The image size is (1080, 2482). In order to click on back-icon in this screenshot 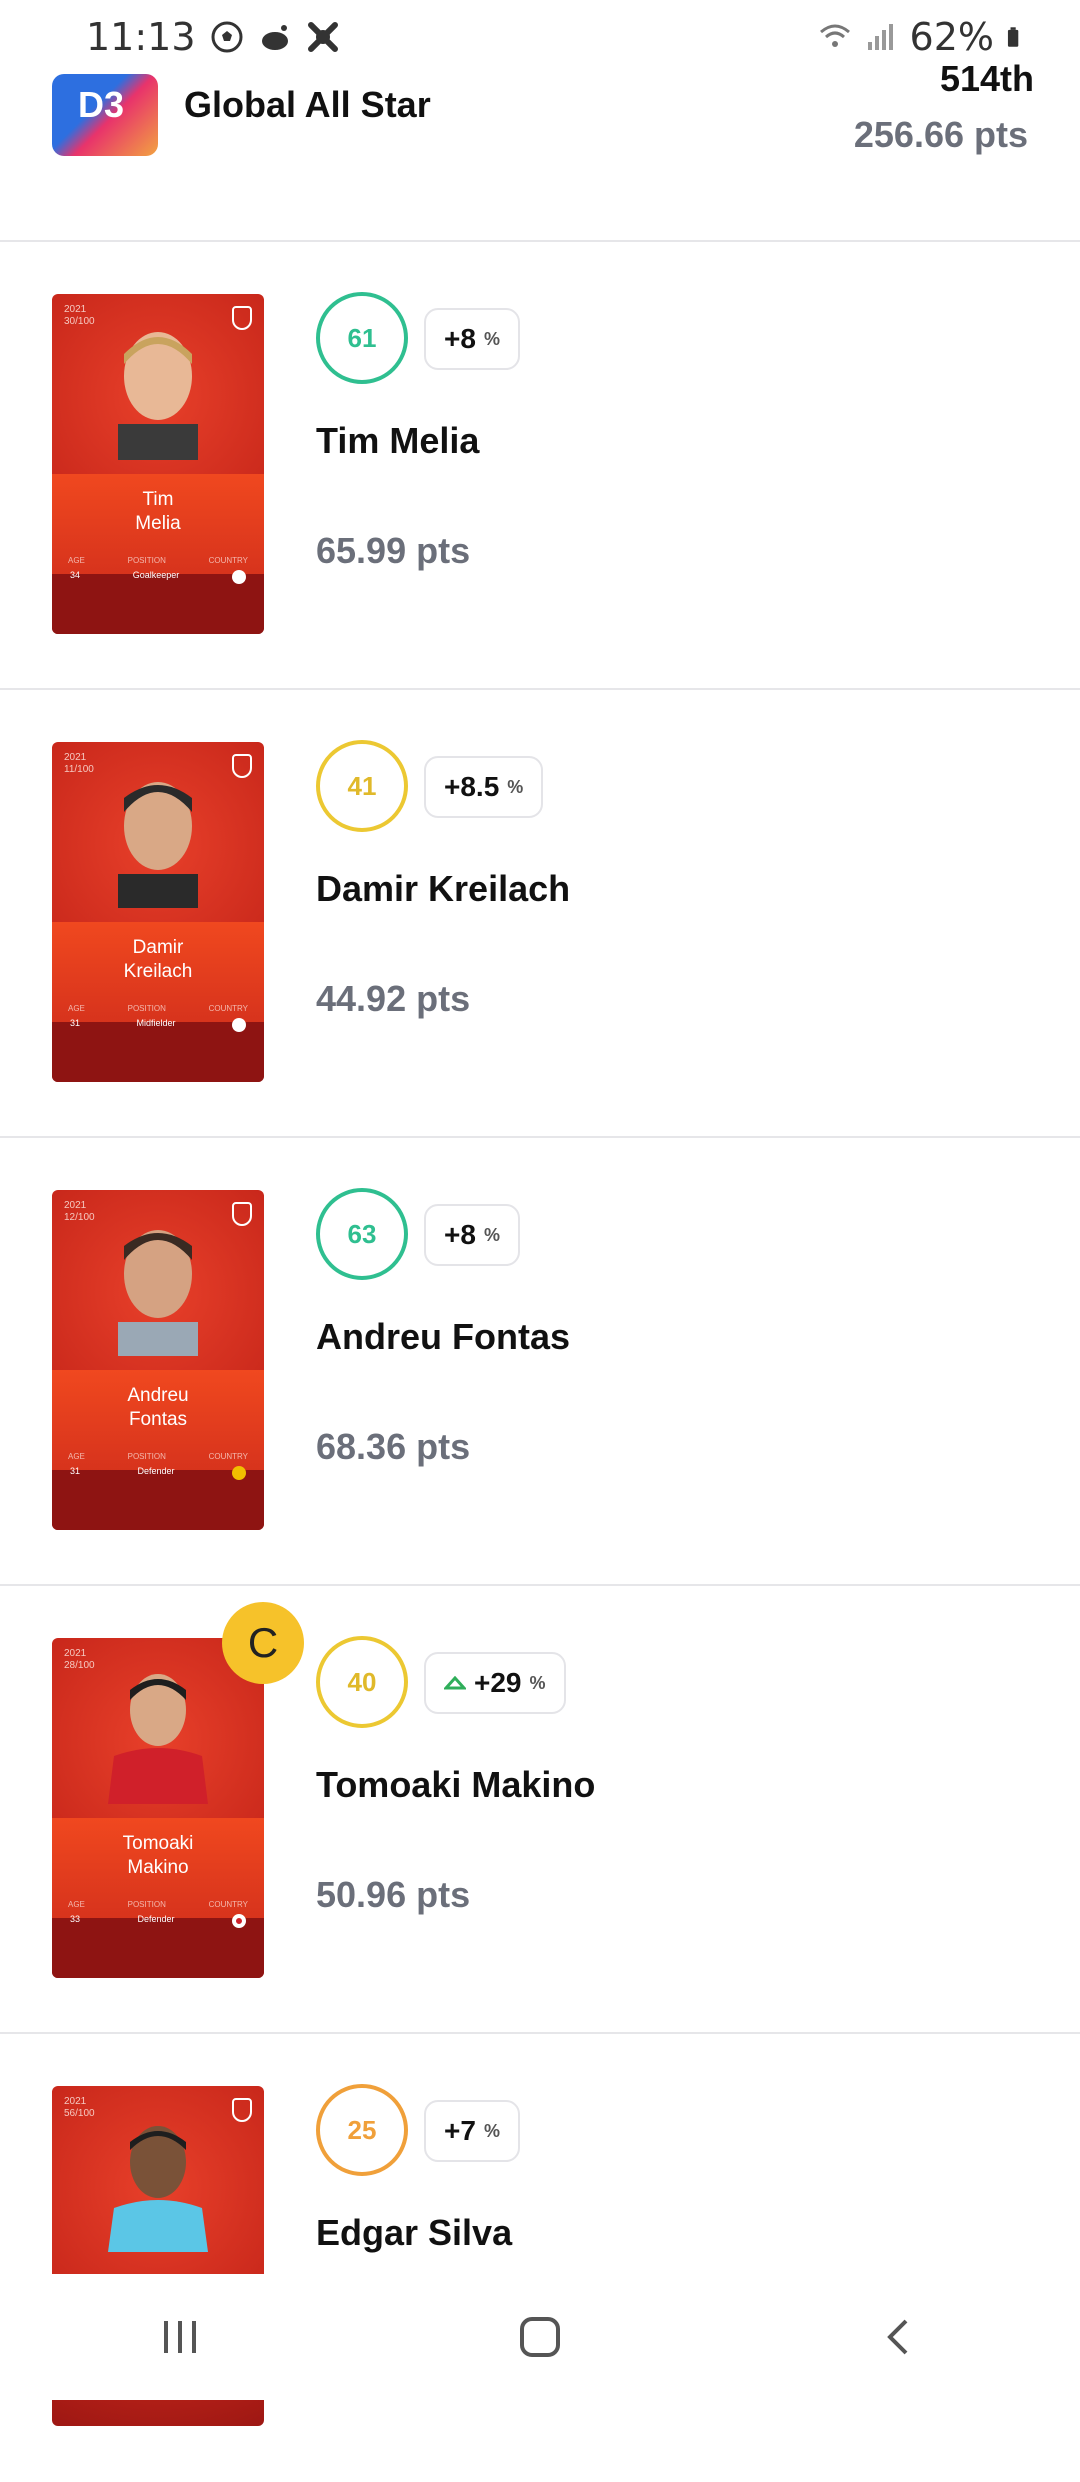, I will do `click(897, 2337)`.